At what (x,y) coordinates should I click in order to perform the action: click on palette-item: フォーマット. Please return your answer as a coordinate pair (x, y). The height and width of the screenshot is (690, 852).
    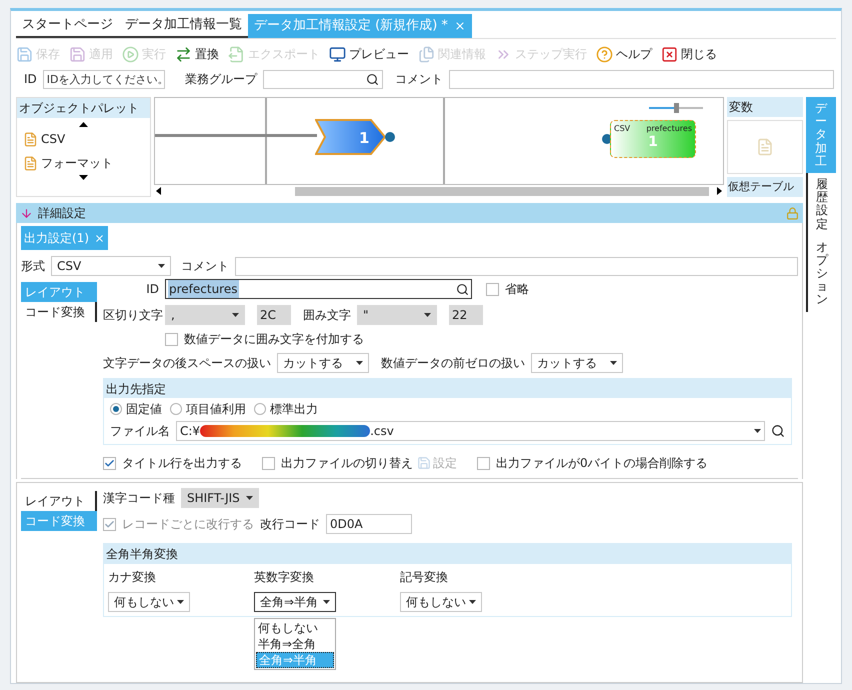
    Looking at the image, I should click on (83, 163).